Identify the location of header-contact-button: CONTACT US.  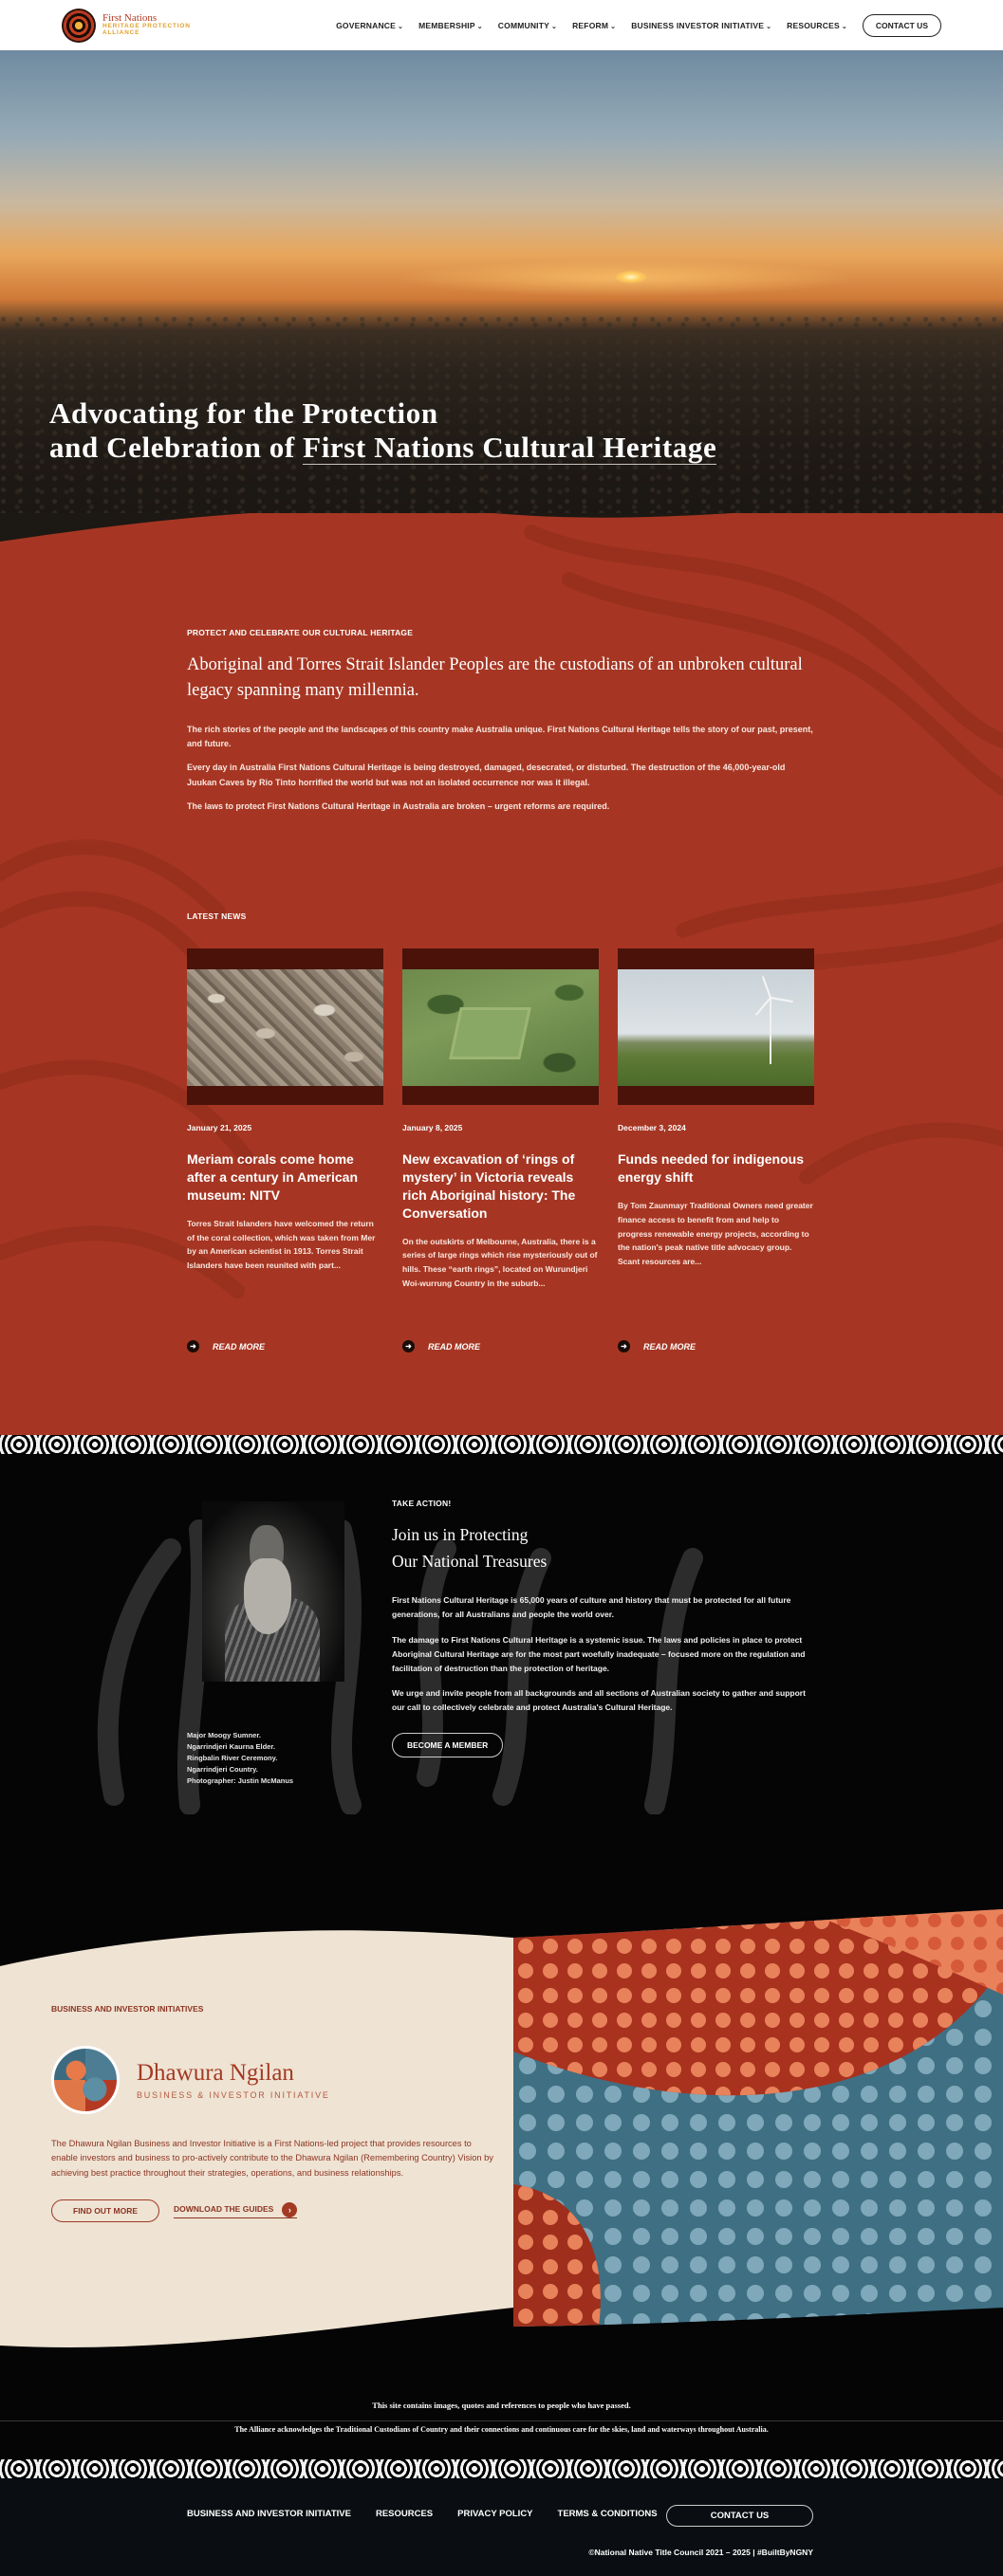
(901, 25).